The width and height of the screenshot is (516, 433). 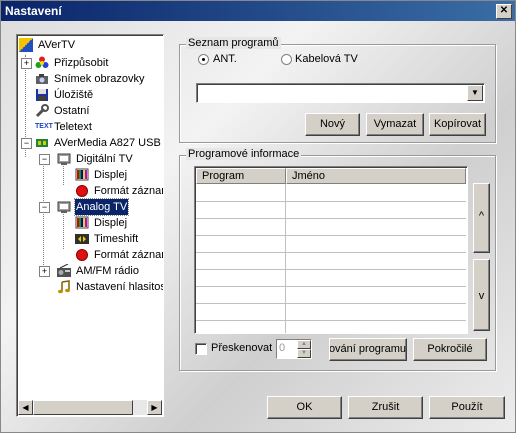 What do you see at coordinates (44, 126) in the screenshot?
I see `teletext-icon: TEXT` at bounding box center [44, 126].